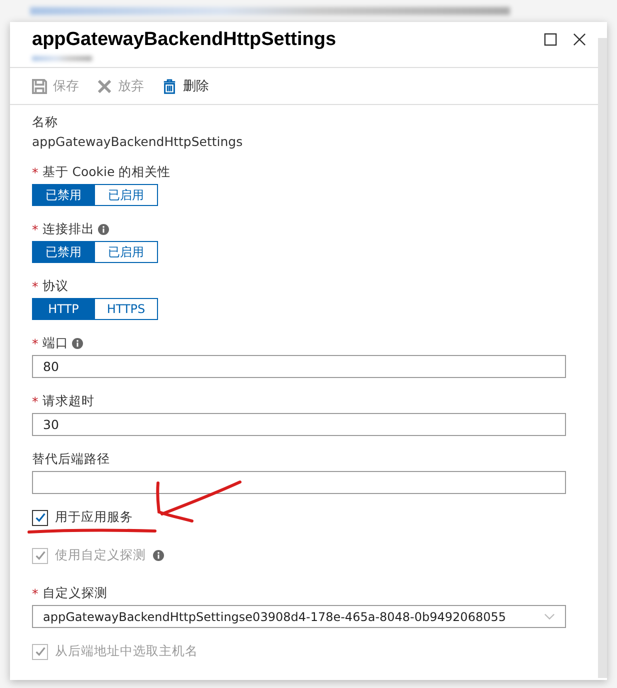 The width and height of the screenshot is (617, 688). What do you see at coordinates (100, 555) in the screenshot?
I see `checkbox-label: 使用自定义探测` at bounding box center [100, 555].